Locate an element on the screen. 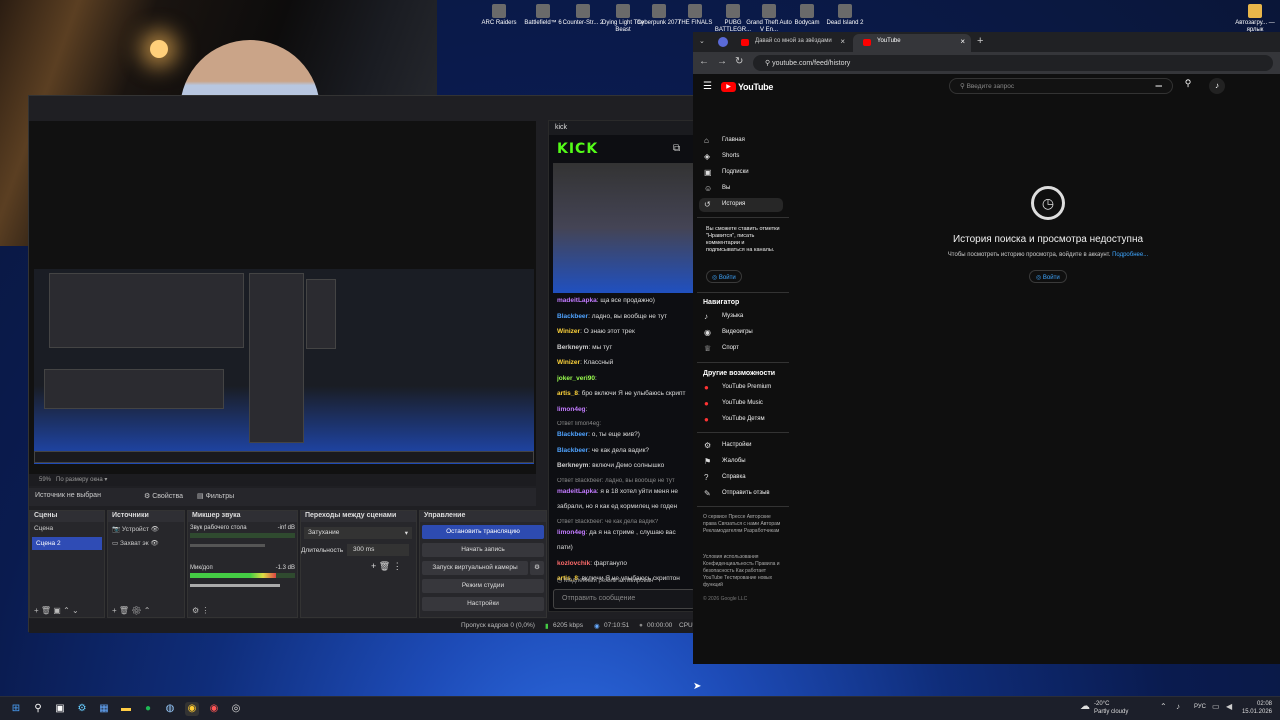 The image size is (1280, 720). weather-icon: ☁ is located at coordinates (1085, 706).